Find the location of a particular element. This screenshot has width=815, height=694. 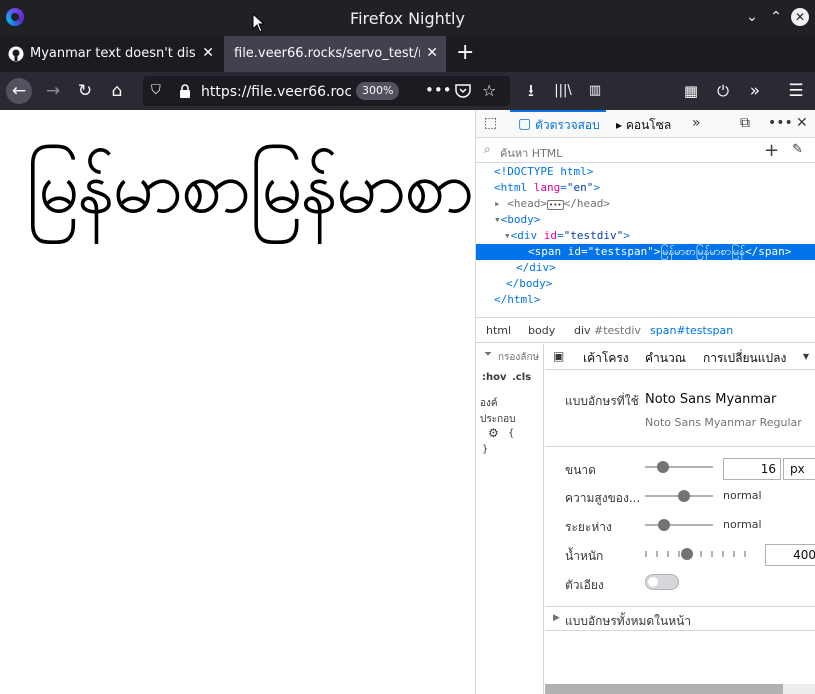

size-unit-select: px is located at coordinates (799, 469).